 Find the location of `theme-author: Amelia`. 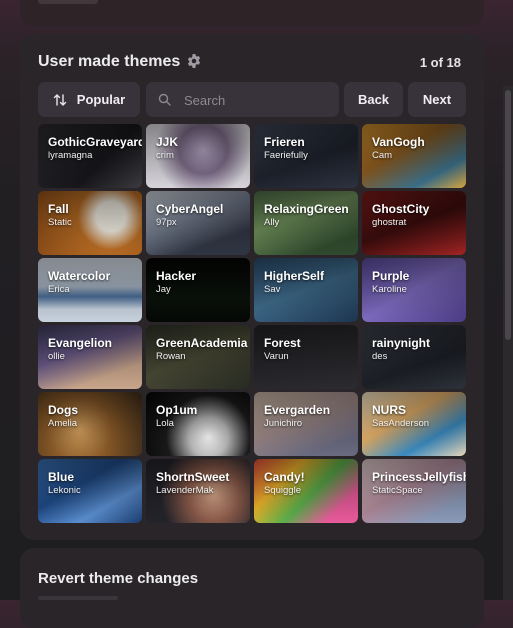

theme-author: Amelia is located at coordinates (63, 423).